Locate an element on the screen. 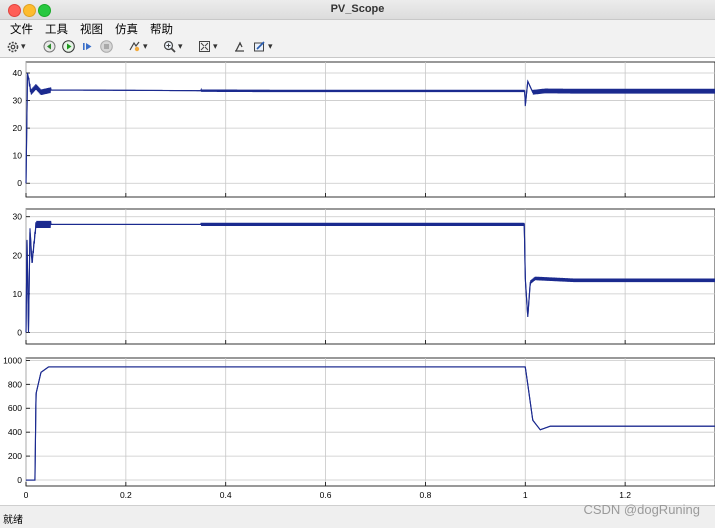 The height and width of the screenshot is (528, 715). y-tick-label: 1000 is located at coordinates (12, 360).